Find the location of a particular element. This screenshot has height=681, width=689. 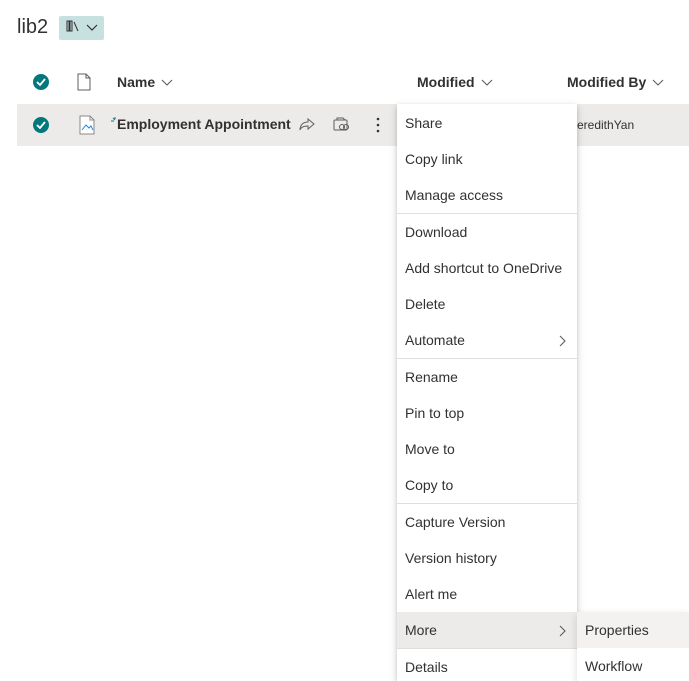

menu-item-version-history: Version history is located at coordinates (487, 558).